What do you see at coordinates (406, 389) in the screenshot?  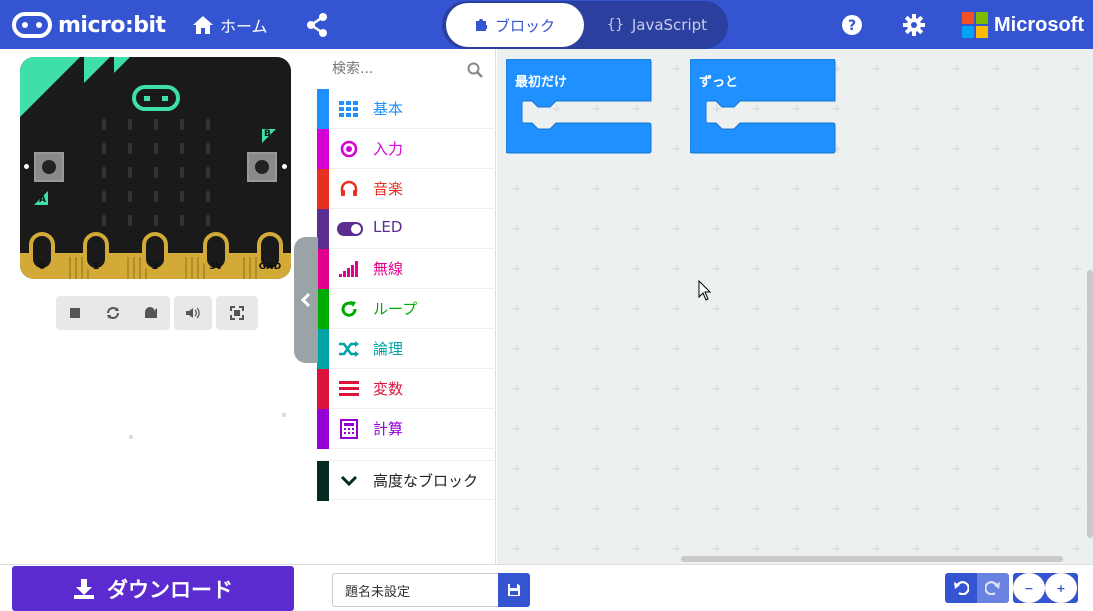 I see `category-variables: 変数` at bounding box center [406, 389].